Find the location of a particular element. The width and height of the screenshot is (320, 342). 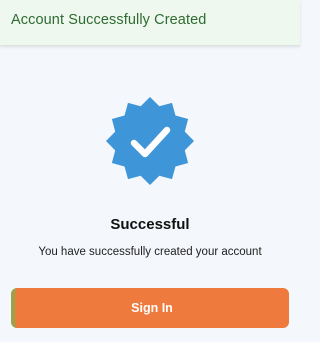

app-header: Account Successfully Created is located at coordinates (150, 23).